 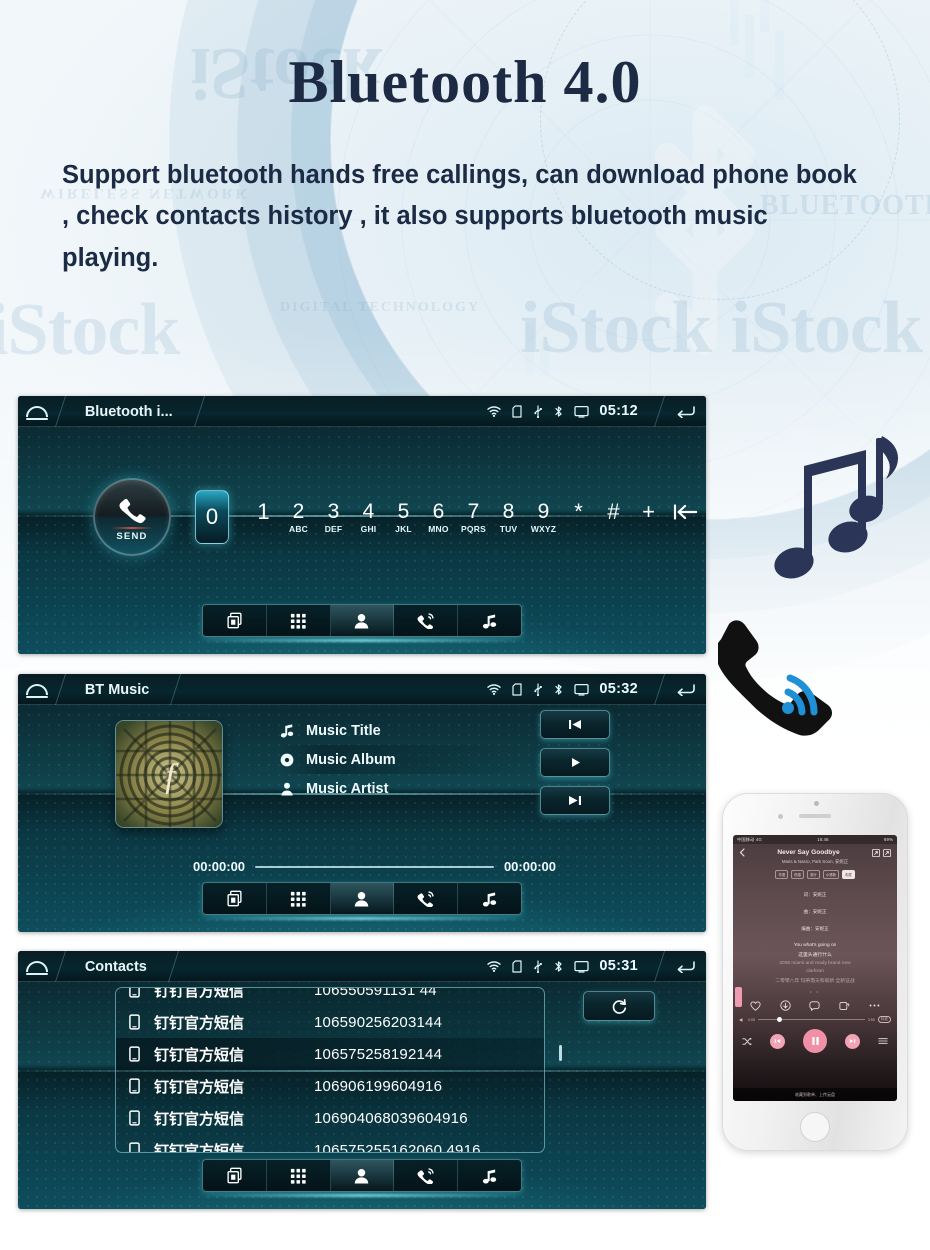 I want to click on comment-icon, so click(x=815, y=1005).